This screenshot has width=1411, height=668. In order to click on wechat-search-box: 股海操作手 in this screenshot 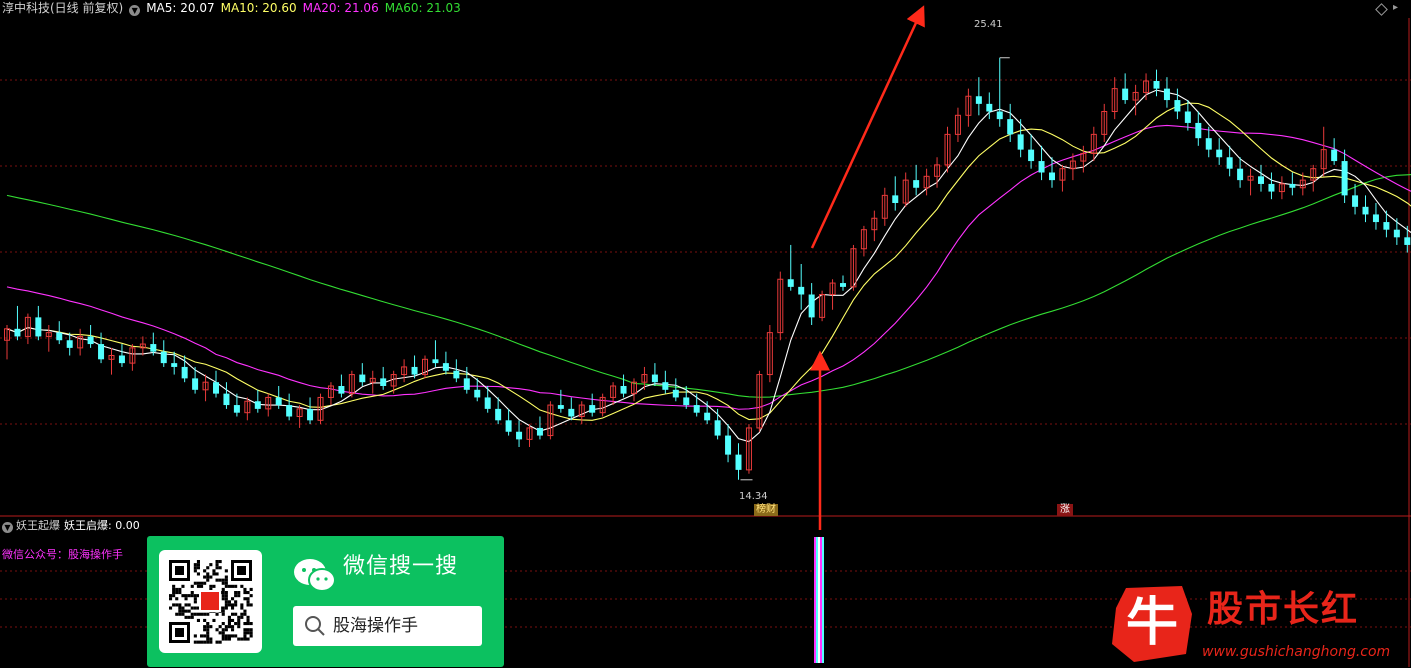, I will do `click(387, 626)`.